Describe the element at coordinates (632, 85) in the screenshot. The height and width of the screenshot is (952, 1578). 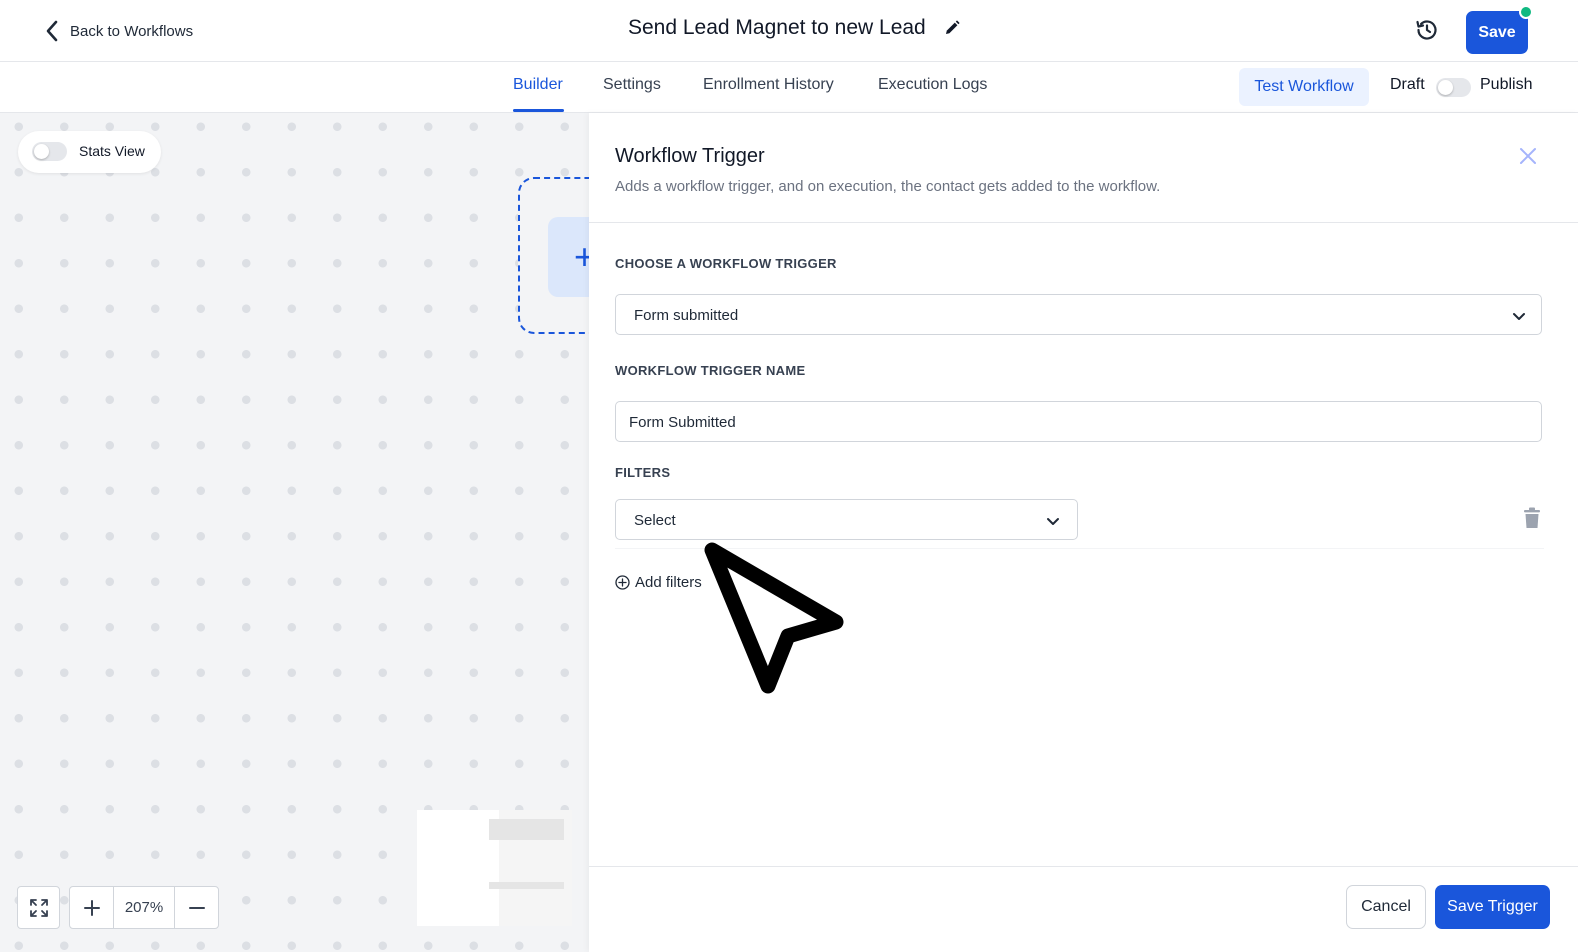
I see `tab-settings: Settings` at that location.